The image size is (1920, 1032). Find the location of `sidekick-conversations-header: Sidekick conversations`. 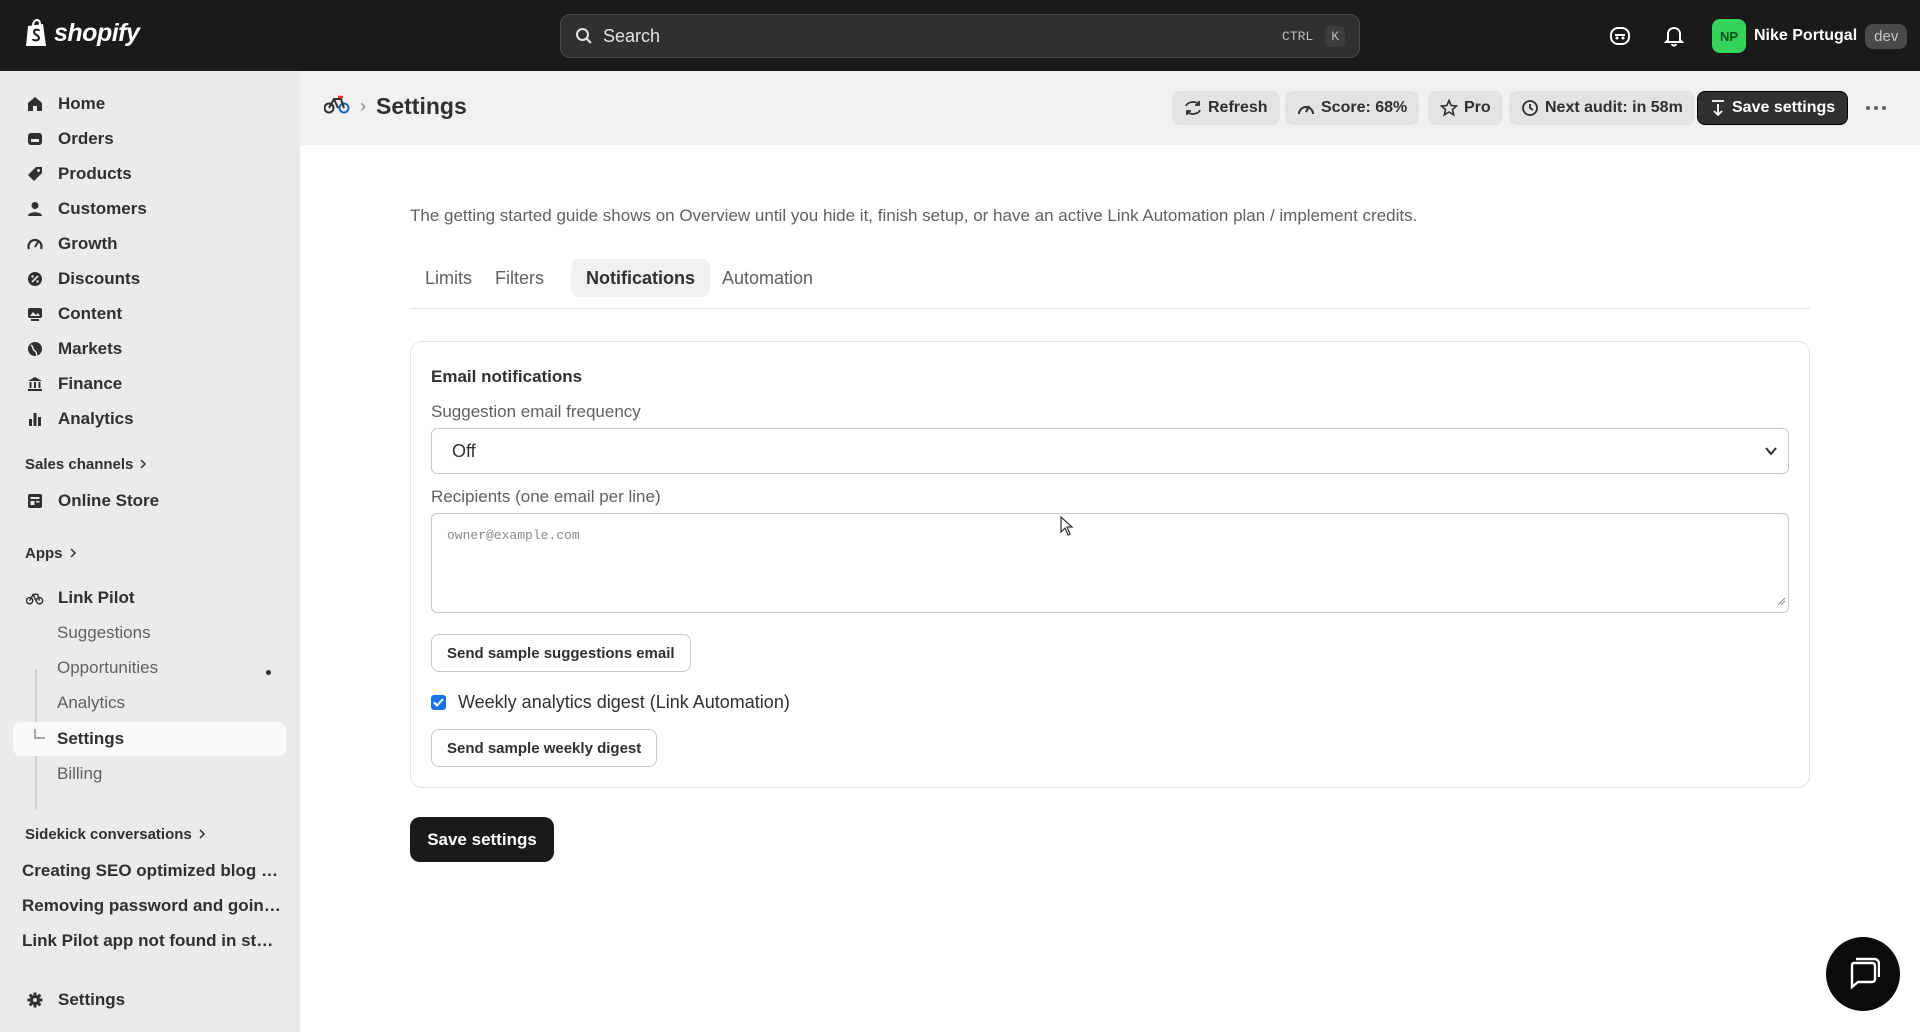

sidekick-conversations-header: Sidekick conversations is located at coordinates (115, 834).